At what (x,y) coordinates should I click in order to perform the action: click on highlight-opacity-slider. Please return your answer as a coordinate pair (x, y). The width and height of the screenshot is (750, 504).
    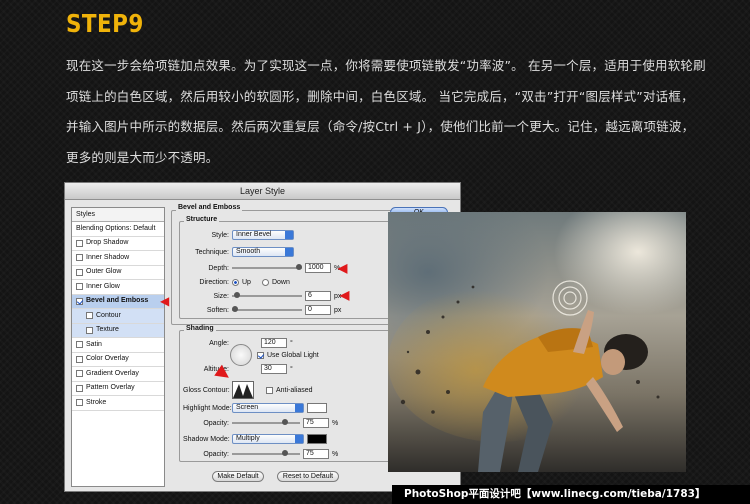
    Looking at the image, I should click on (266, 422).